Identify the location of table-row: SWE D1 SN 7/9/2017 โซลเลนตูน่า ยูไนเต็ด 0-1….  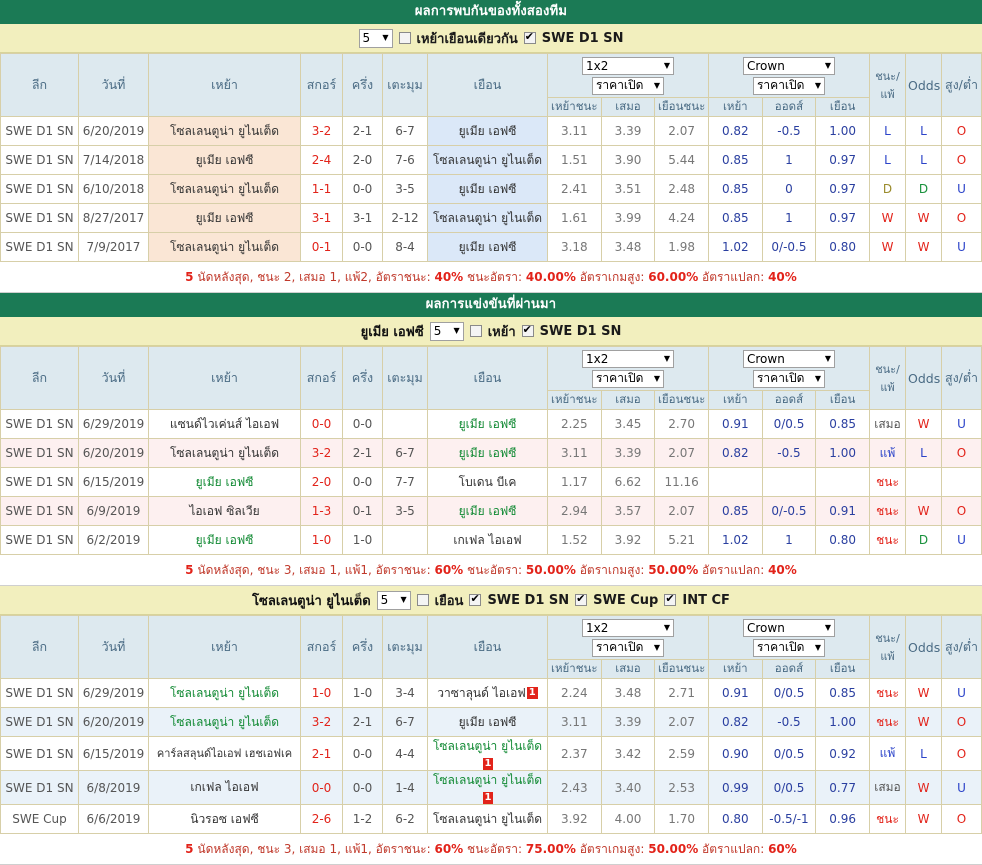
(491, 247).